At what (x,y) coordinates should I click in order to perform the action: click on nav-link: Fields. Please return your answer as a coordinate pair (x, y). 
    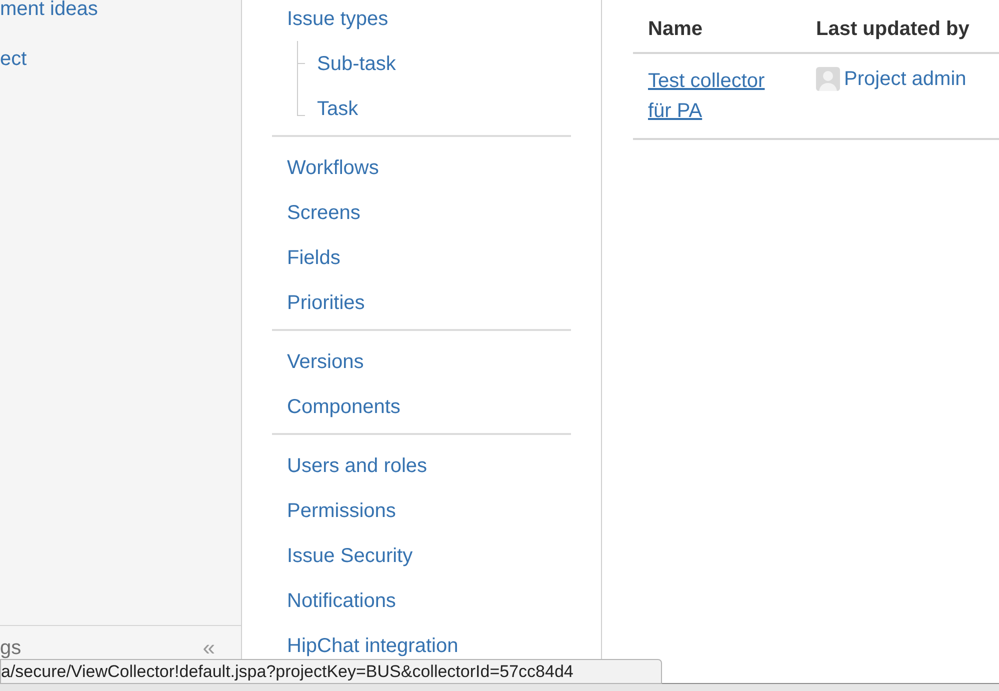
    Looking at the image, I should click on (313, 258).